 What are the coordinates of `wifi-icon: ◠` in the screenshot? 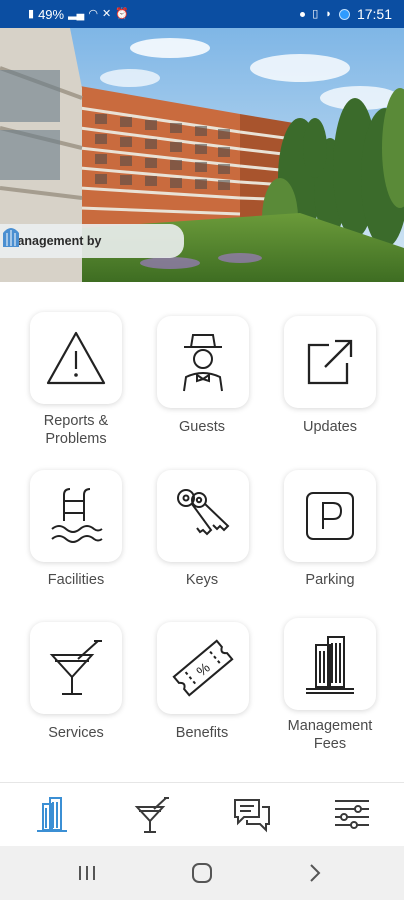 It's located at (93, 13).